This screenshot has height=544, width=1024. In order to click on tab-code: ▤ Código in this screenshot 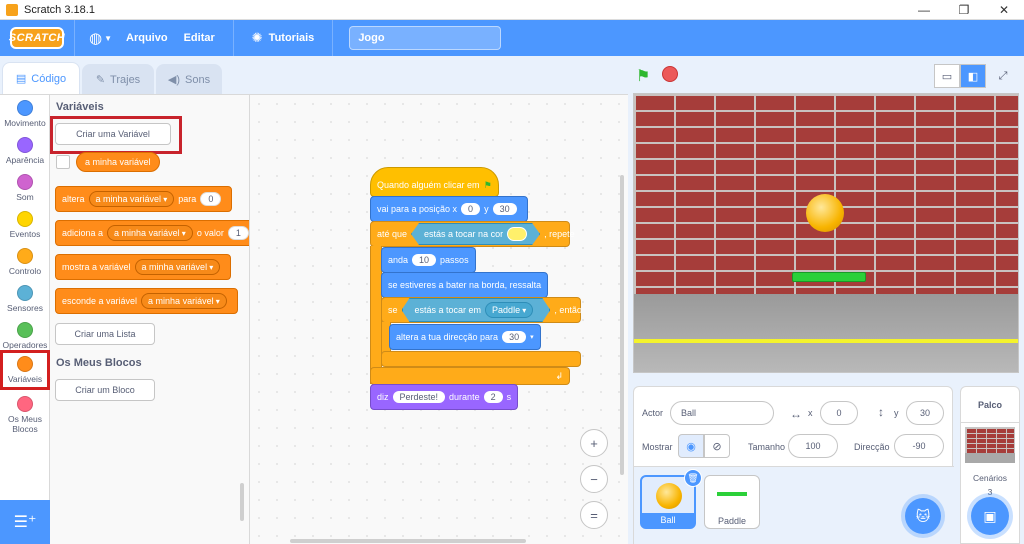, I will do `click(41, 78)`.